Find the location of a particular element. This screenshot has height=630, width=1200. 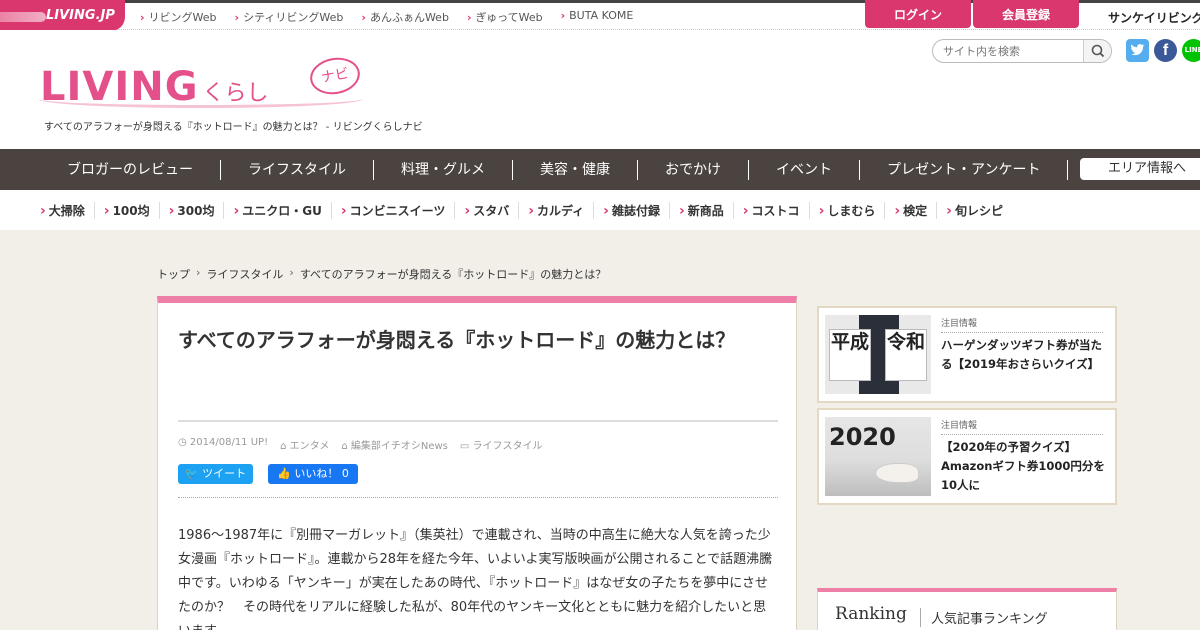

link-living-web: リビングWeb is located at coordinates (178, 17).